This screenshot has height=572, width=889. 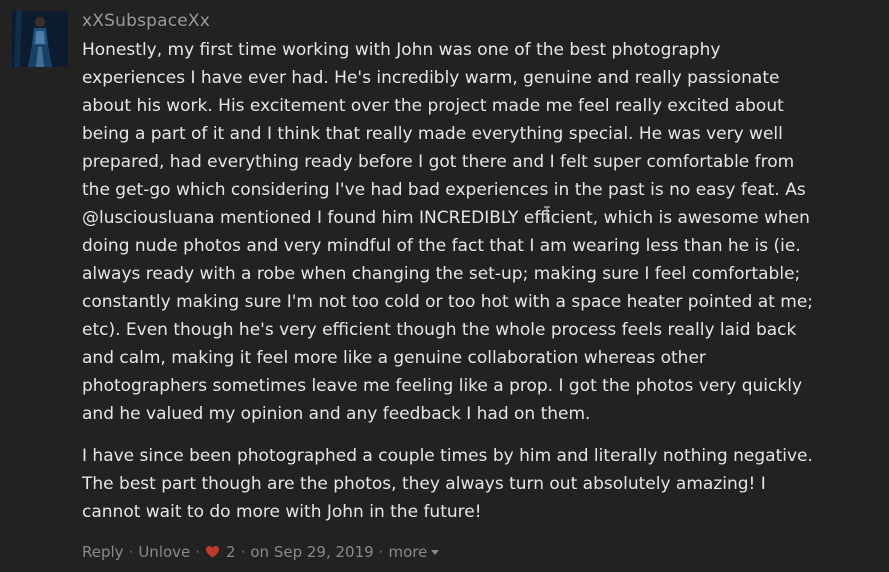 What do you see at coordinates (547, 214) in the screenshot?
I see `text-cursor-icon` at bounding box center [547, 214].